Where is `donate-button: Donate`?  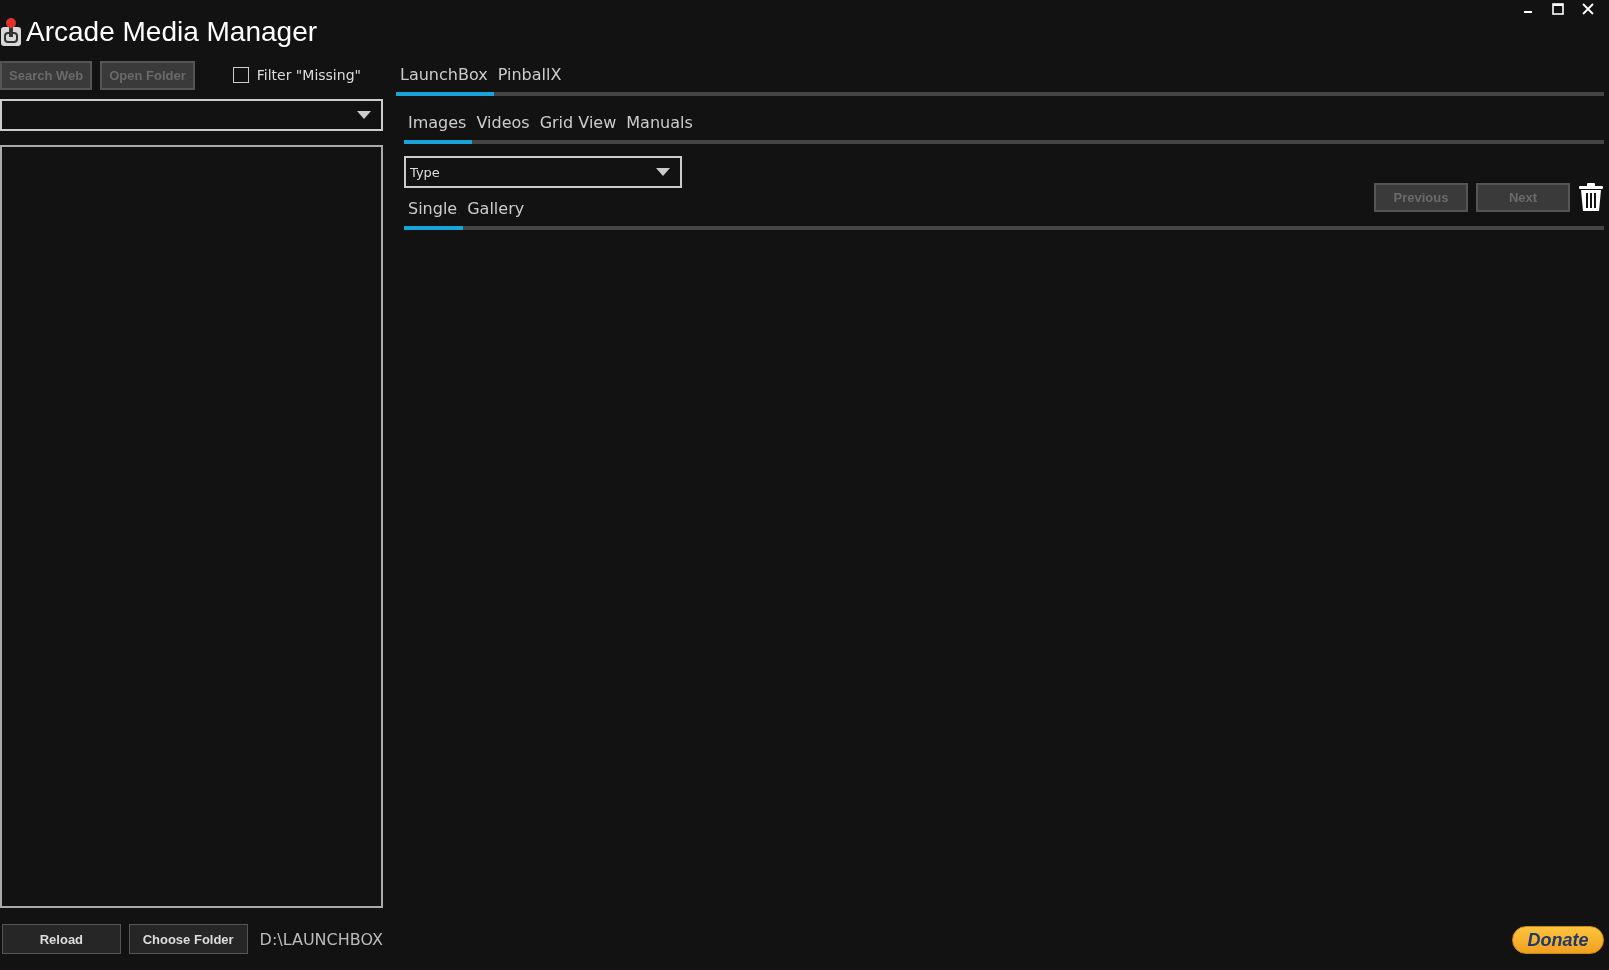 donate-button: Donate is located at coordinates (1558, 940).